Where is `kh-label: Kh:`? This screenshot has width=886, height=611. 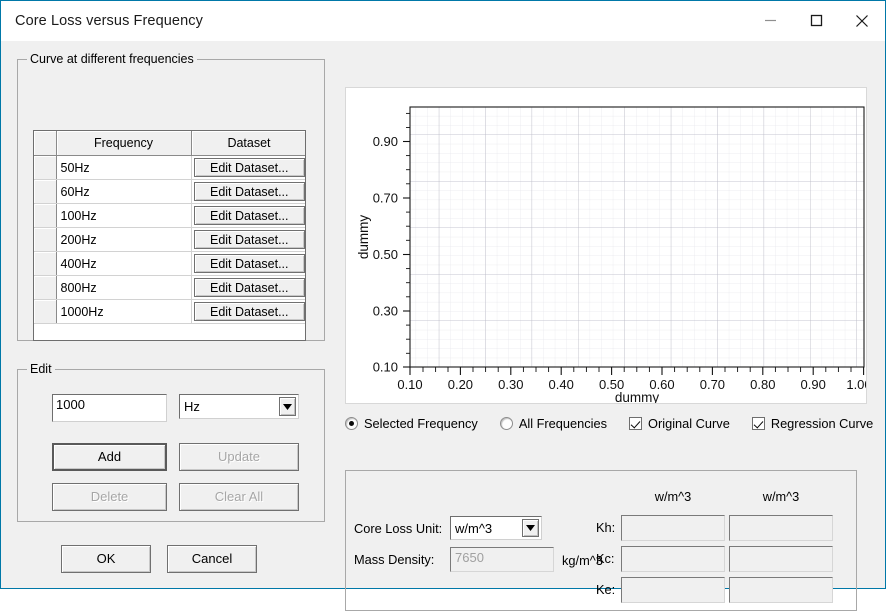
kh-label: Kh: is located at coordinates (606, 527).